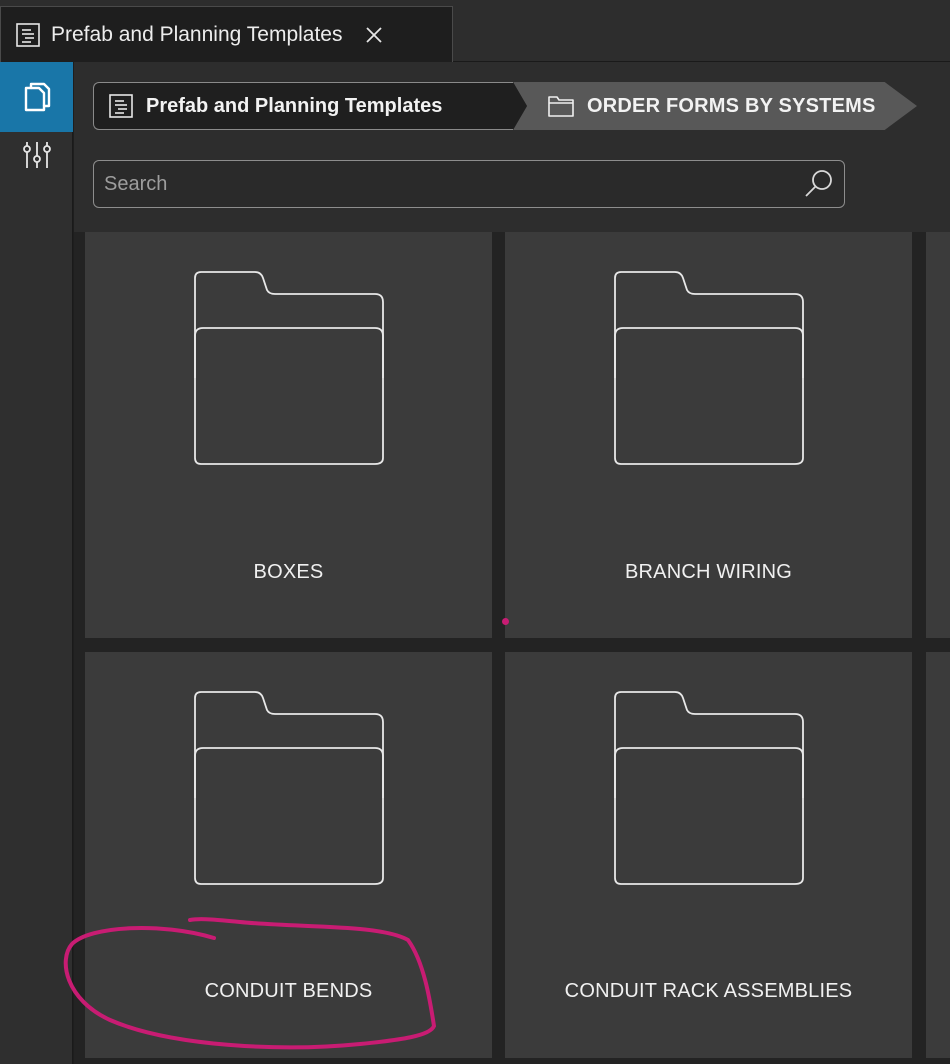  What do you see at coordinates (708, 991) in the screenshot?
I see `folder-label: CONDUIT RACK ASSEMBLIES` at bounding box center [708, 991].